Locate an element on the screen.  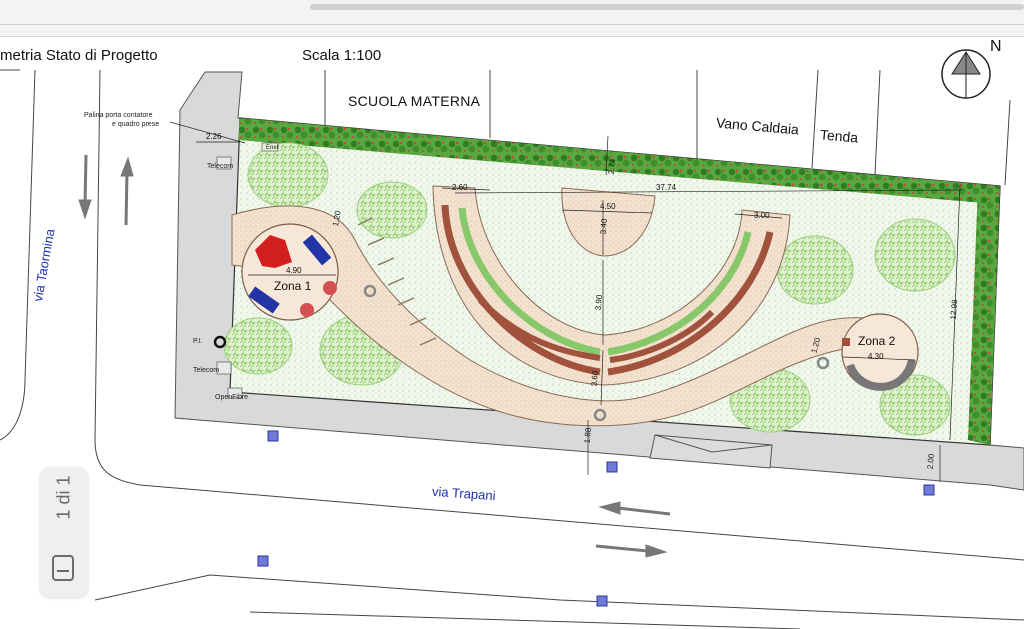
dim-2-00: 2.00 is located at coordinates (930, 461).